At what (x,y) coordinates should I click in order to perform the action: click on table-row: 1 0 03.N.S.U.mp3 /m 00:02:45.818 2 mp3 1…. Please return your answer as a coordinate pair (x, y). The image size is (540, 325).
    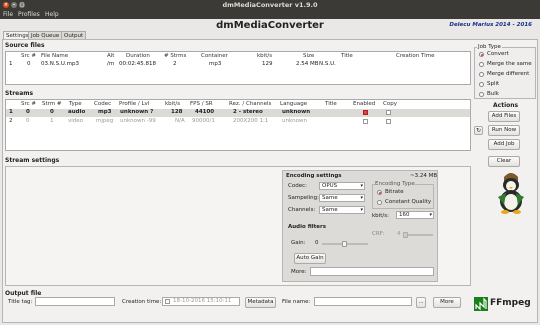
    Looking at the image, I should click on (238, 65).